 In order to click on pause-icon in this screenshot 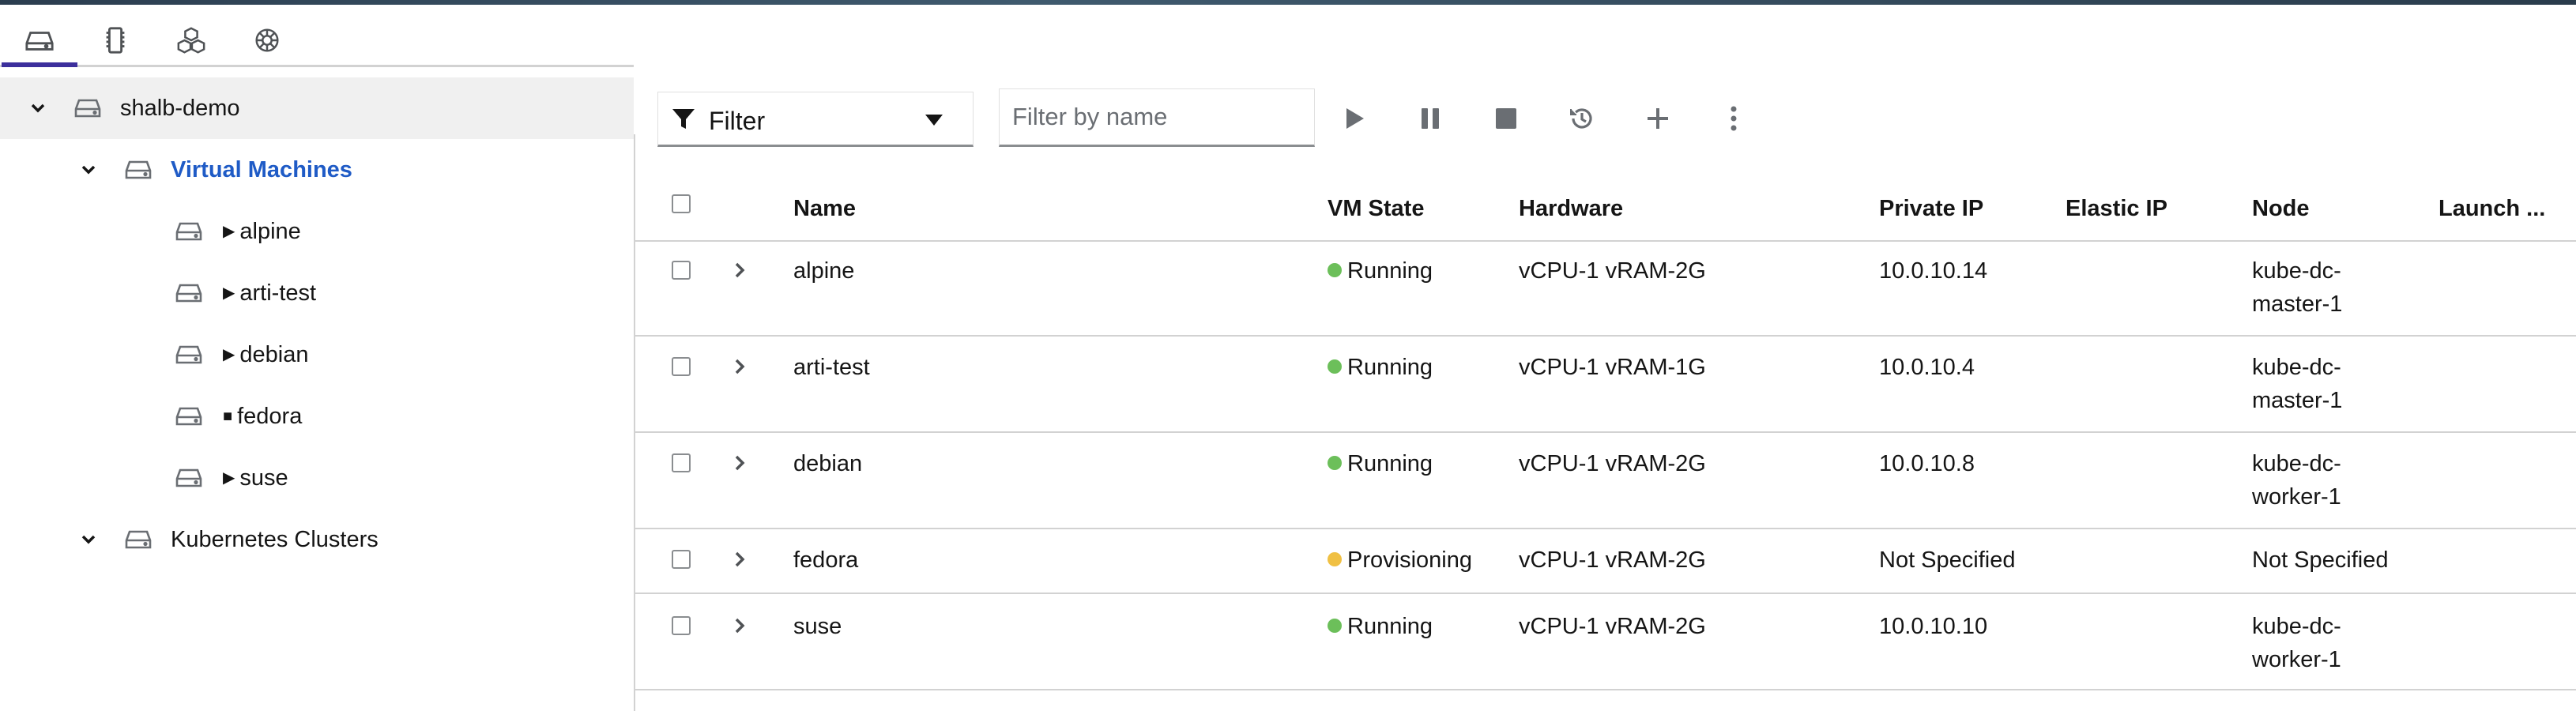, I will do `click(1430, 118)`.